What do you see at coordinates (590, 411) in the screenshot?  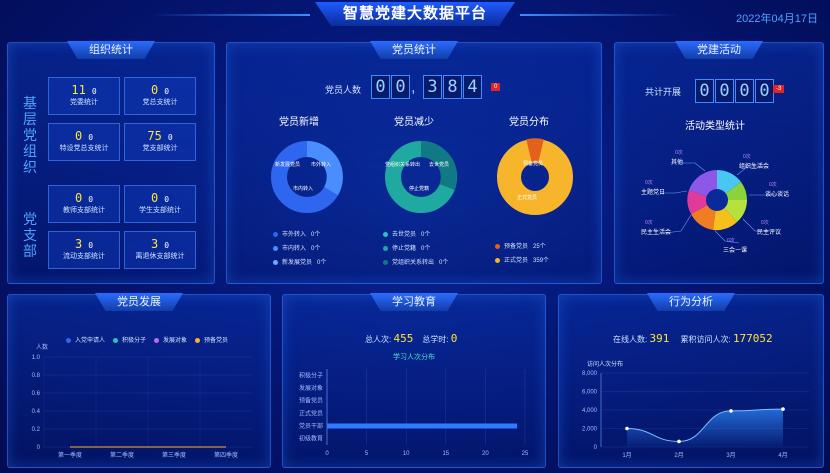 I see `behavior-ytick: 4,000` at bounding box center [590, 411].